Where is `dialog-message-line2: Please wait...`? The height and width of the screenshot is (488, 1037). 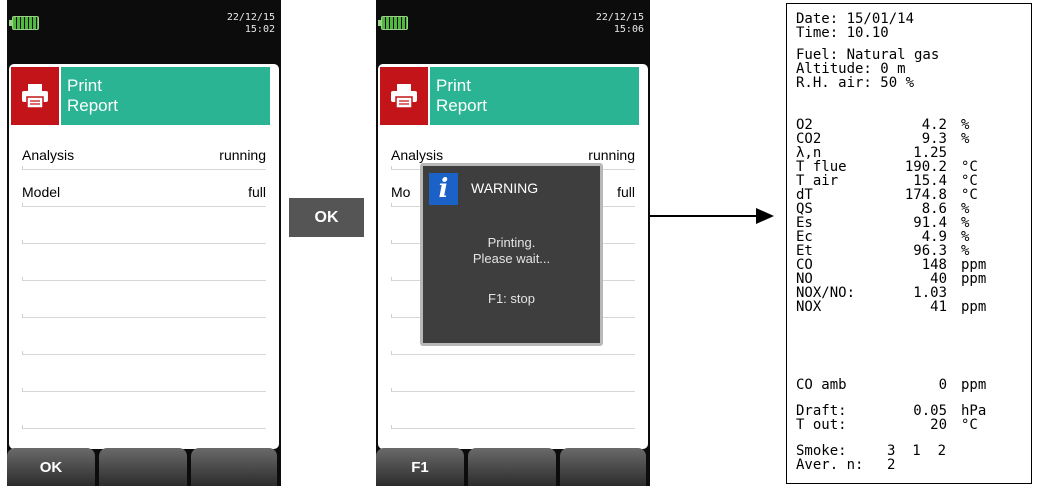
dialog-message-line2: Please wait... is located at coordinates (511, 258).